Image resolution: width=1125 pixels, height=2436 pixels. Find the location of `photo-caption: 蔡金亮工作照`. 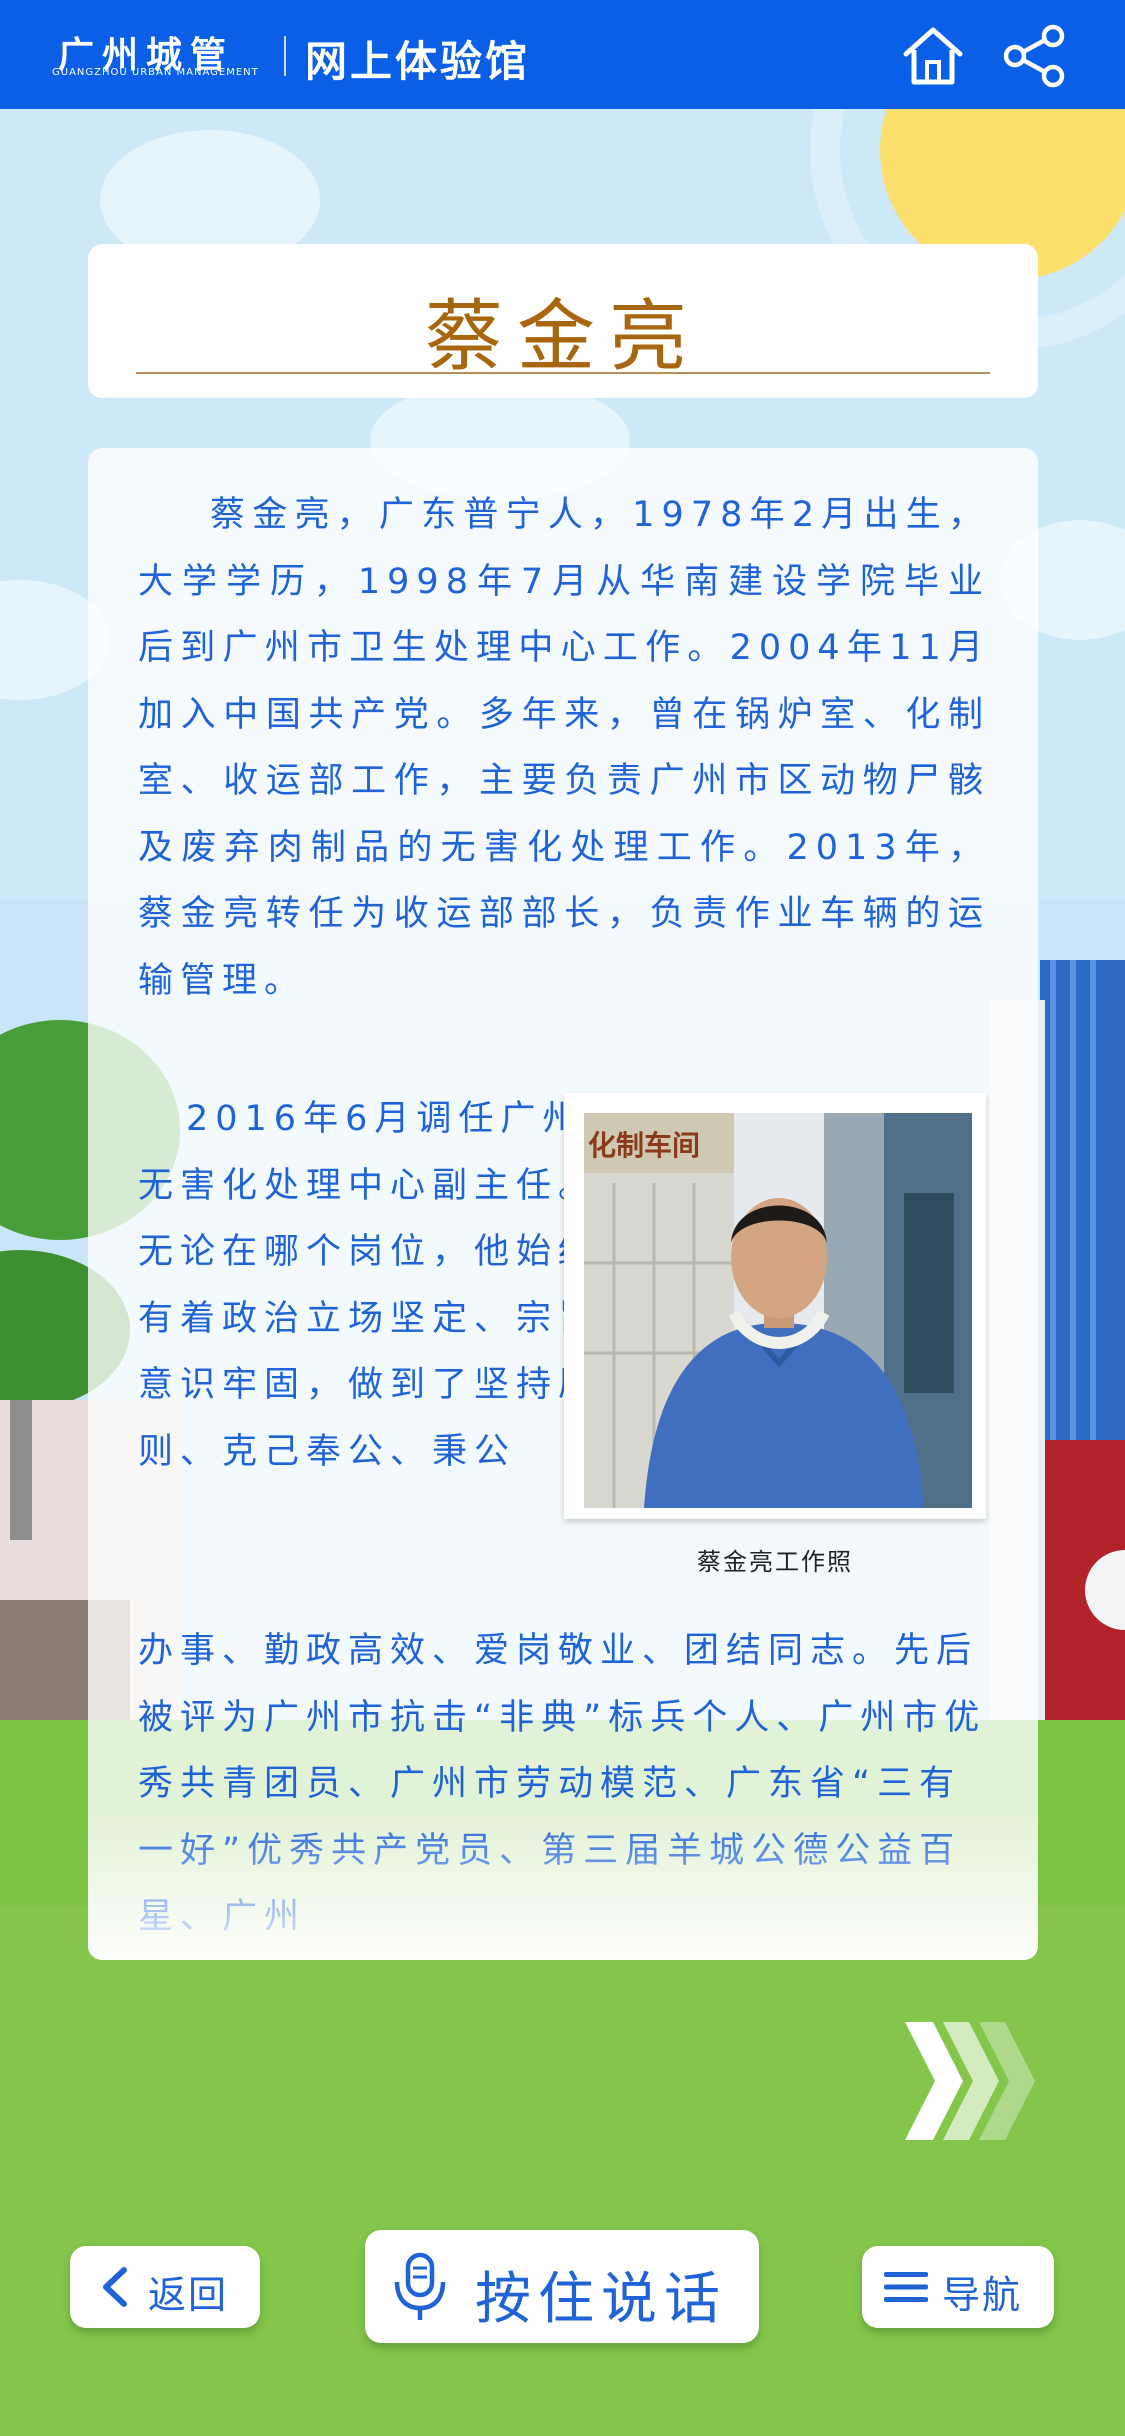

photo-caption: 蔡金亮工作照 is located at coordinates (775, 1562).